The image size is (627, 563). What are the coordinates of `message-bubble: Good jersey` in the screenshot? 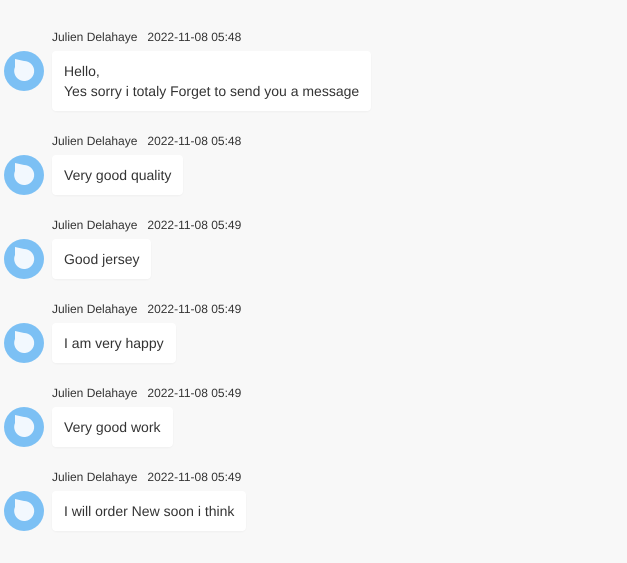 It's located at (102, 259).